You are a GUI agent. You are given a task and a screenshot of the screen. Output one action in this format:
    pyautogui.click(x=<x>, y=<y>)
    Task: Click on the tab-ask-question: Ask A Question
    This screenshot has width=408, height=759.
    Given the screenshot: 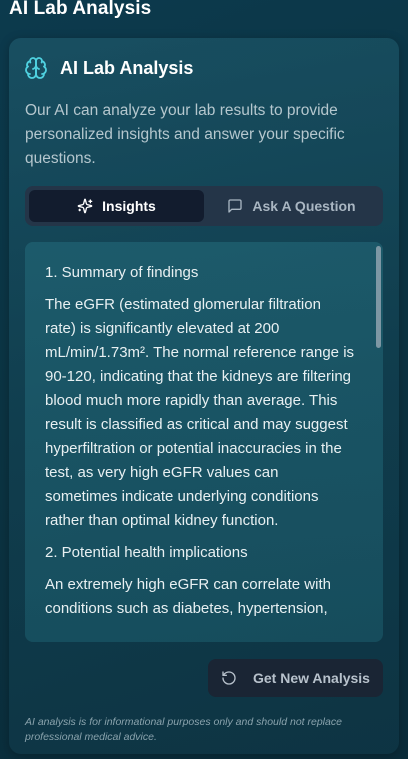 What is the action you would take?
    pyautogui.click(x=291, y=206)
    